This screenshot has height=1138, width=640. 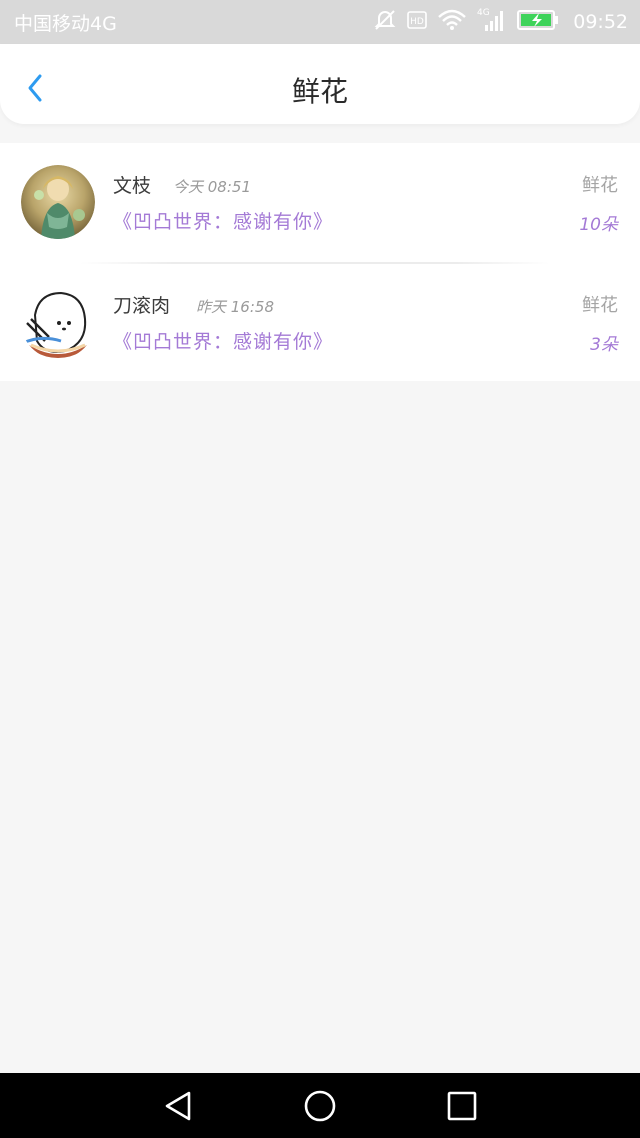 I want to click on sender-name: 刀滚肉, so click(x=142, y=306).